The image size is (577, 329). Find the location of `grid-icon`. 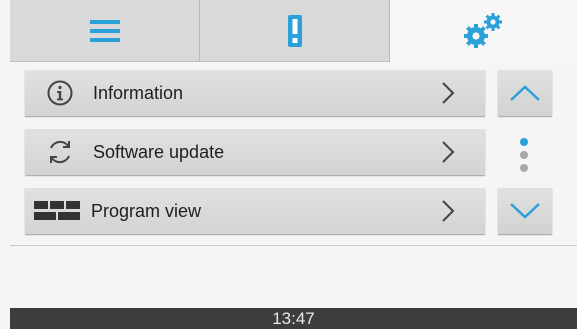

grid-icon is located at coordinates (57, 210).